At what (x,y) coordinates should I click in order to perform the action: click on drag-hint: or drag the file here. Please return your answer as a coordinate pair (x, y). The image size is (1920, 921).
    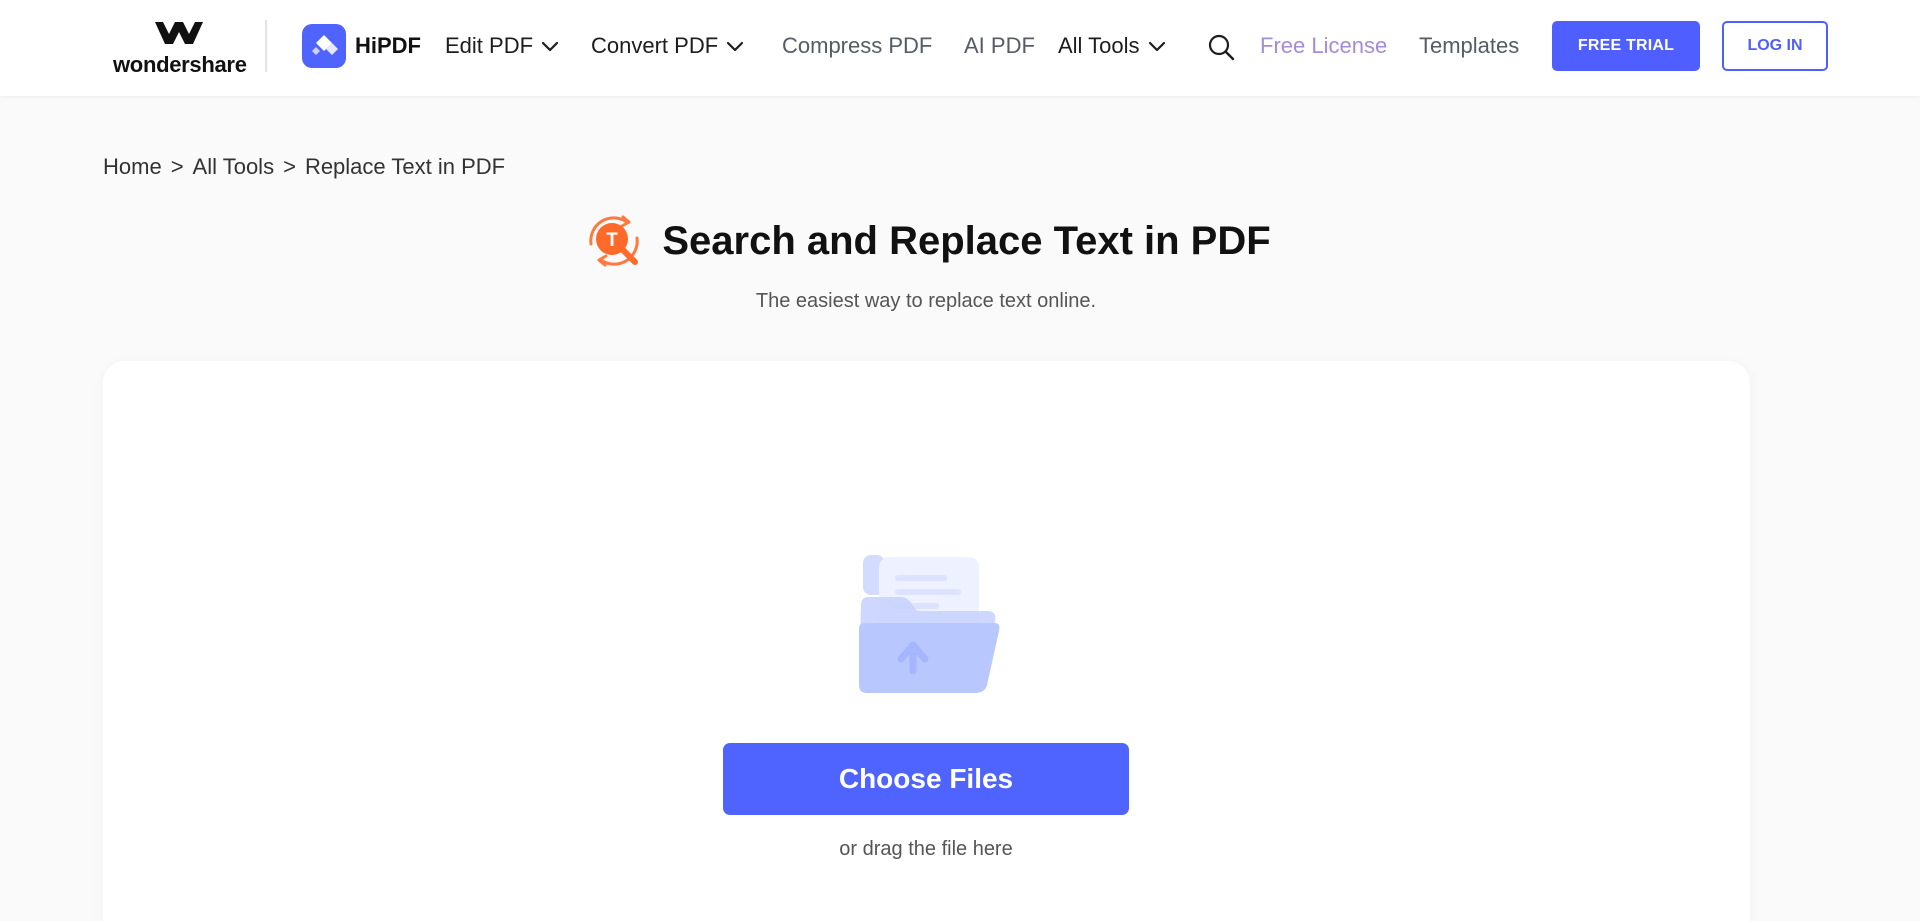
    Looking at the image, I should click on (926, 849).